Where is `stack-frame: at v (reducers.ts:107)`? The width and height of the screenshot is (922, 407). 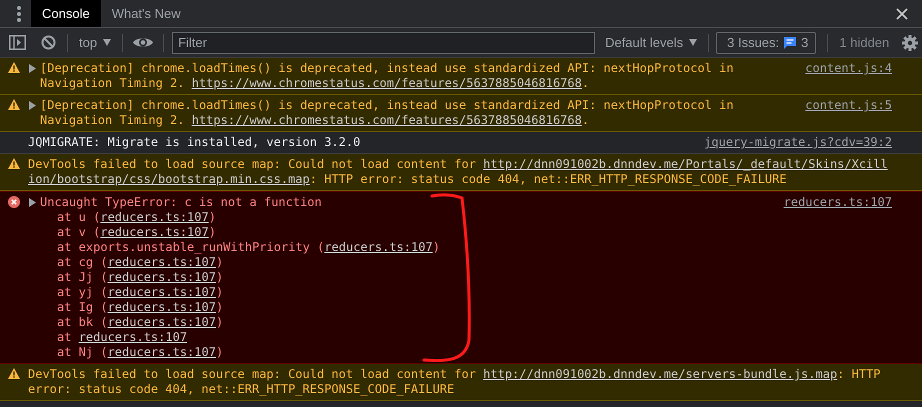 stack-frame: at v (reducers.ts:107) is located at coordinates (136, 232).